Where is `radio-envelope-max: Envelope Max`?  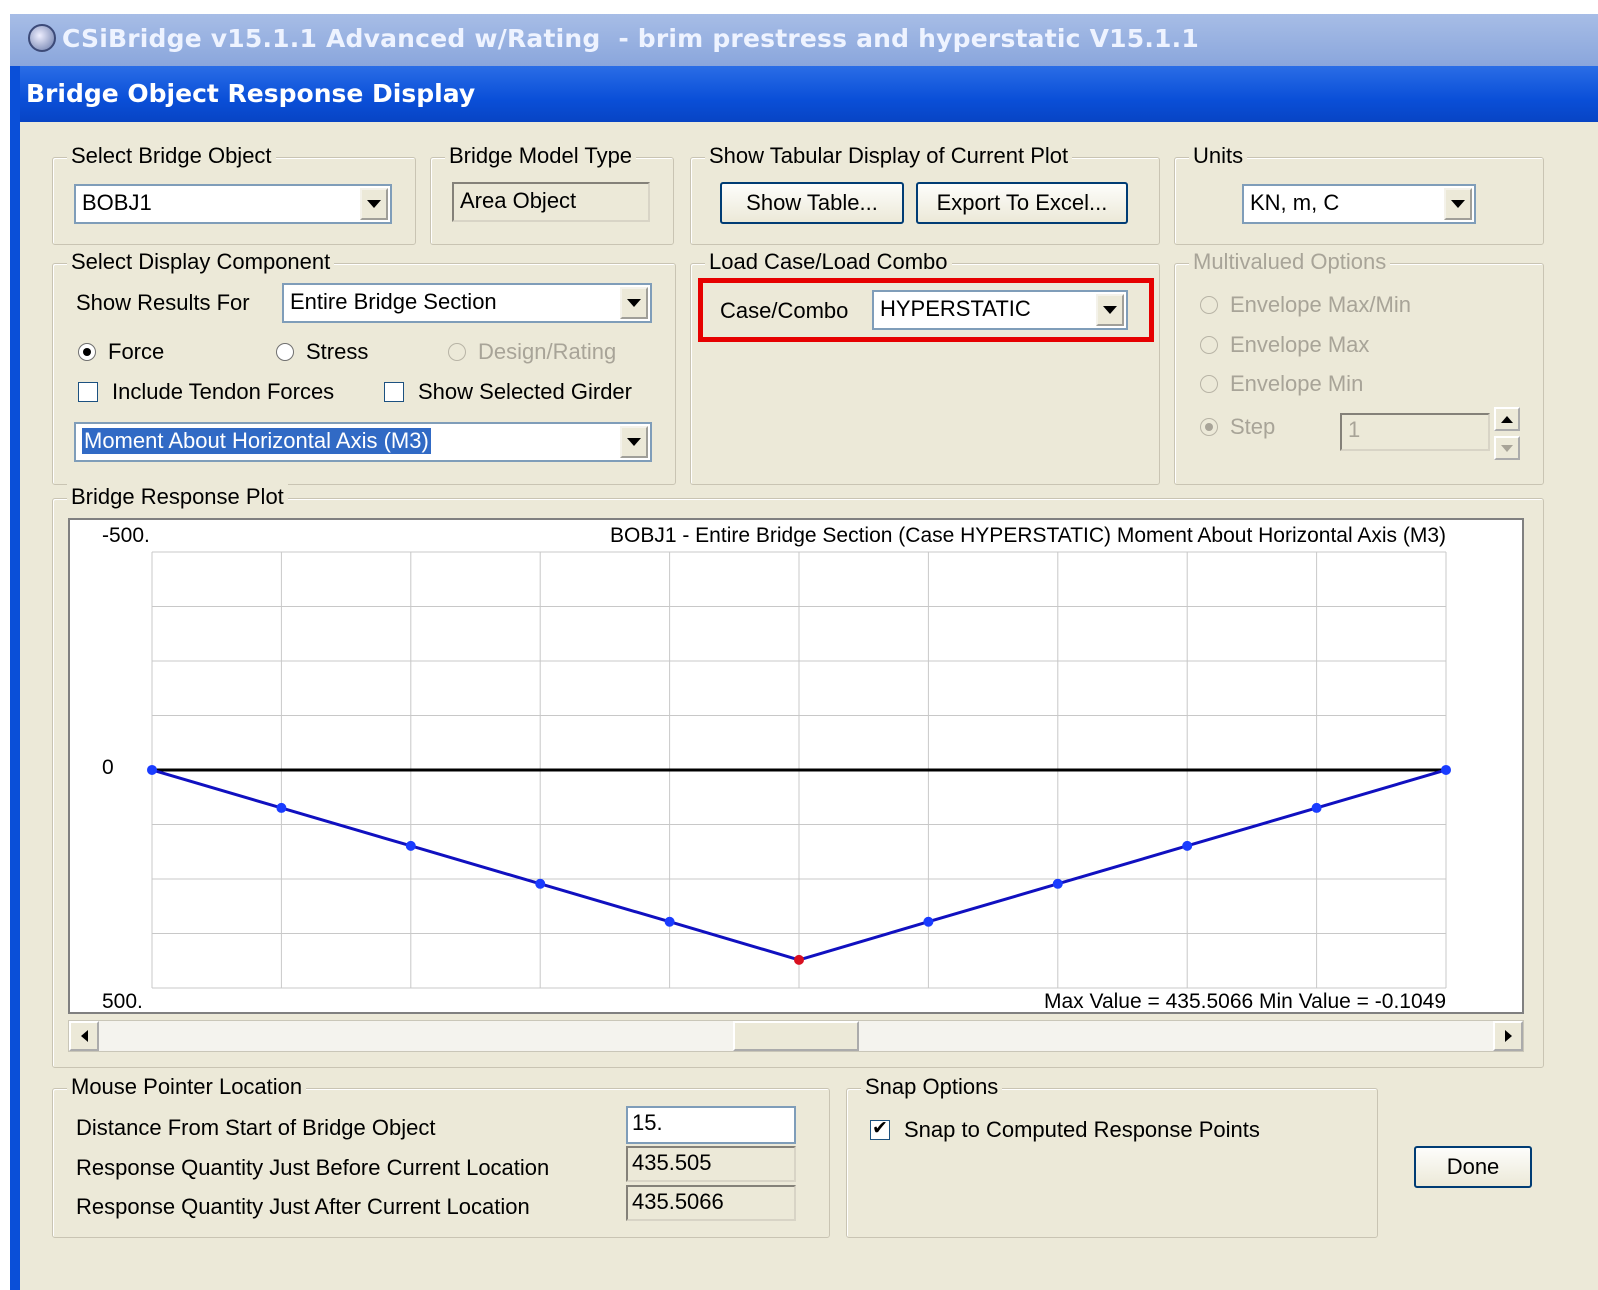 radio-envelope-max: Envelope Max is located at coordinates (1284, 345).